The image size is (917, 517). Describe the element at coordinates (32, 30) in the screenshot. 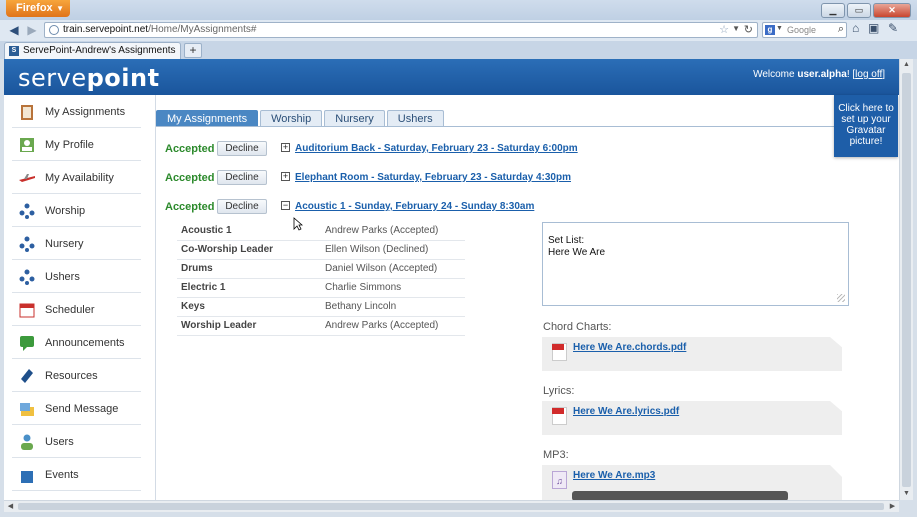

I see `forward-arrow-icon: ▶` at that location.